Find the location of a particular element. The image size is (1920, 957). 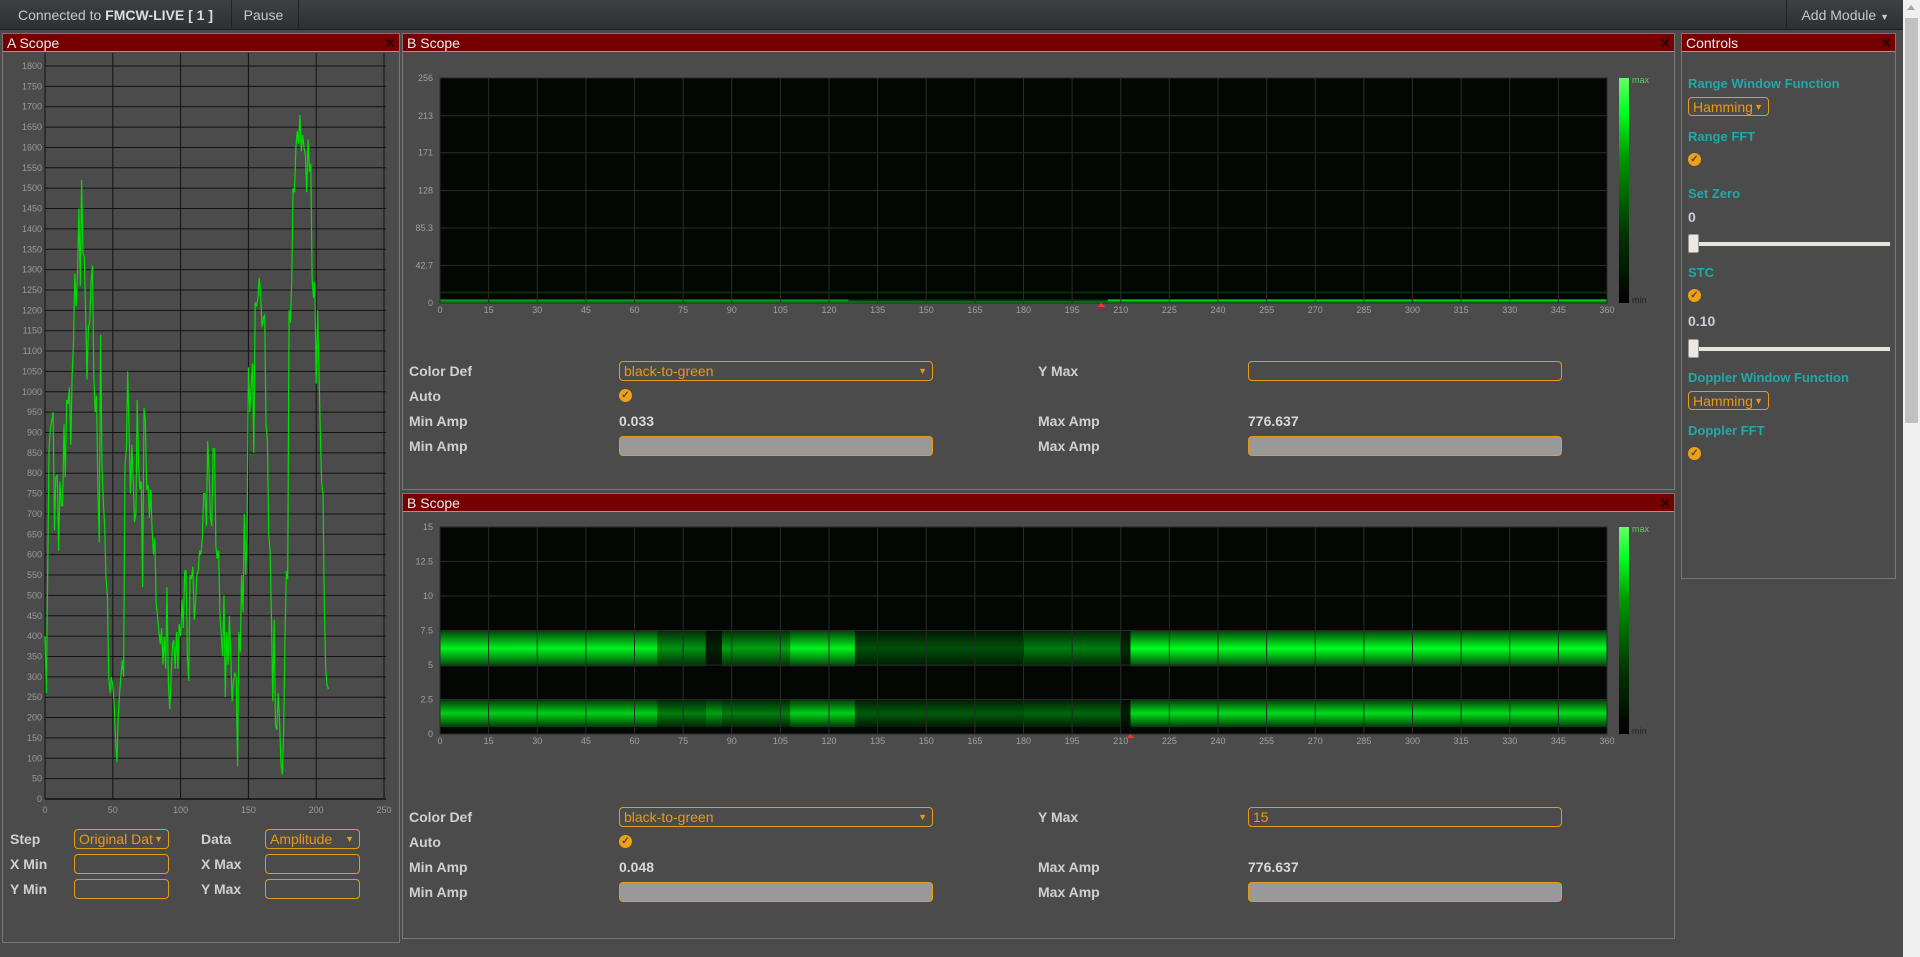

data-select: Amplitude ▼ is located at coordinates (312, 839).